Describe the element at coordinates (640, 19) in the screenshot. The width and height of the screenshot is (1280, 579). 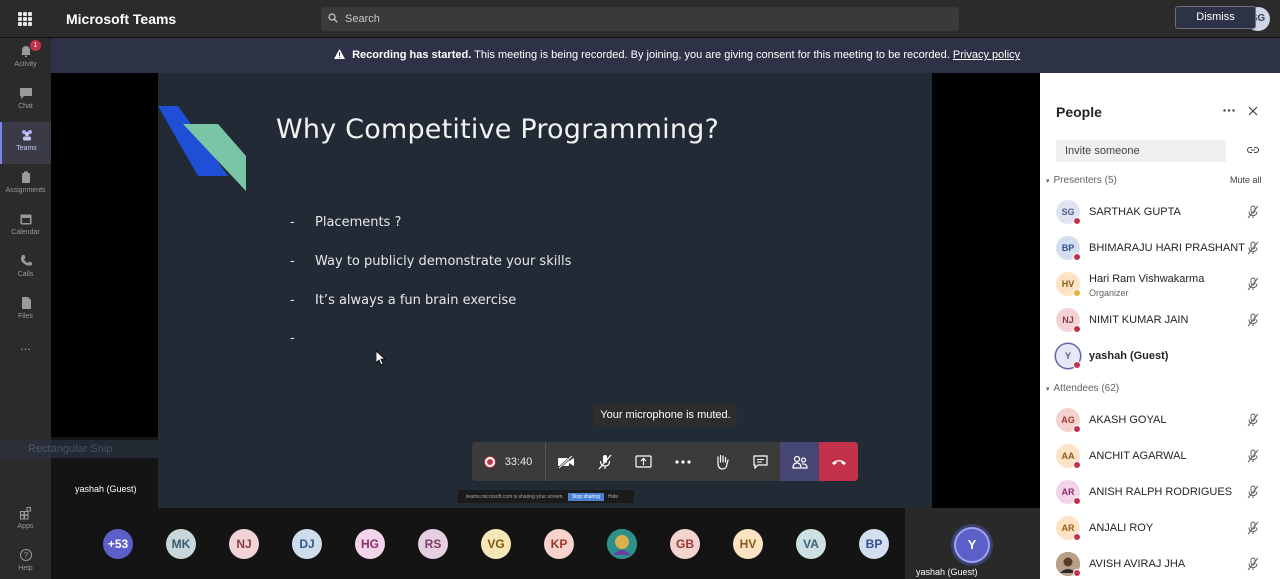
I see `search-input: Search` at that location.